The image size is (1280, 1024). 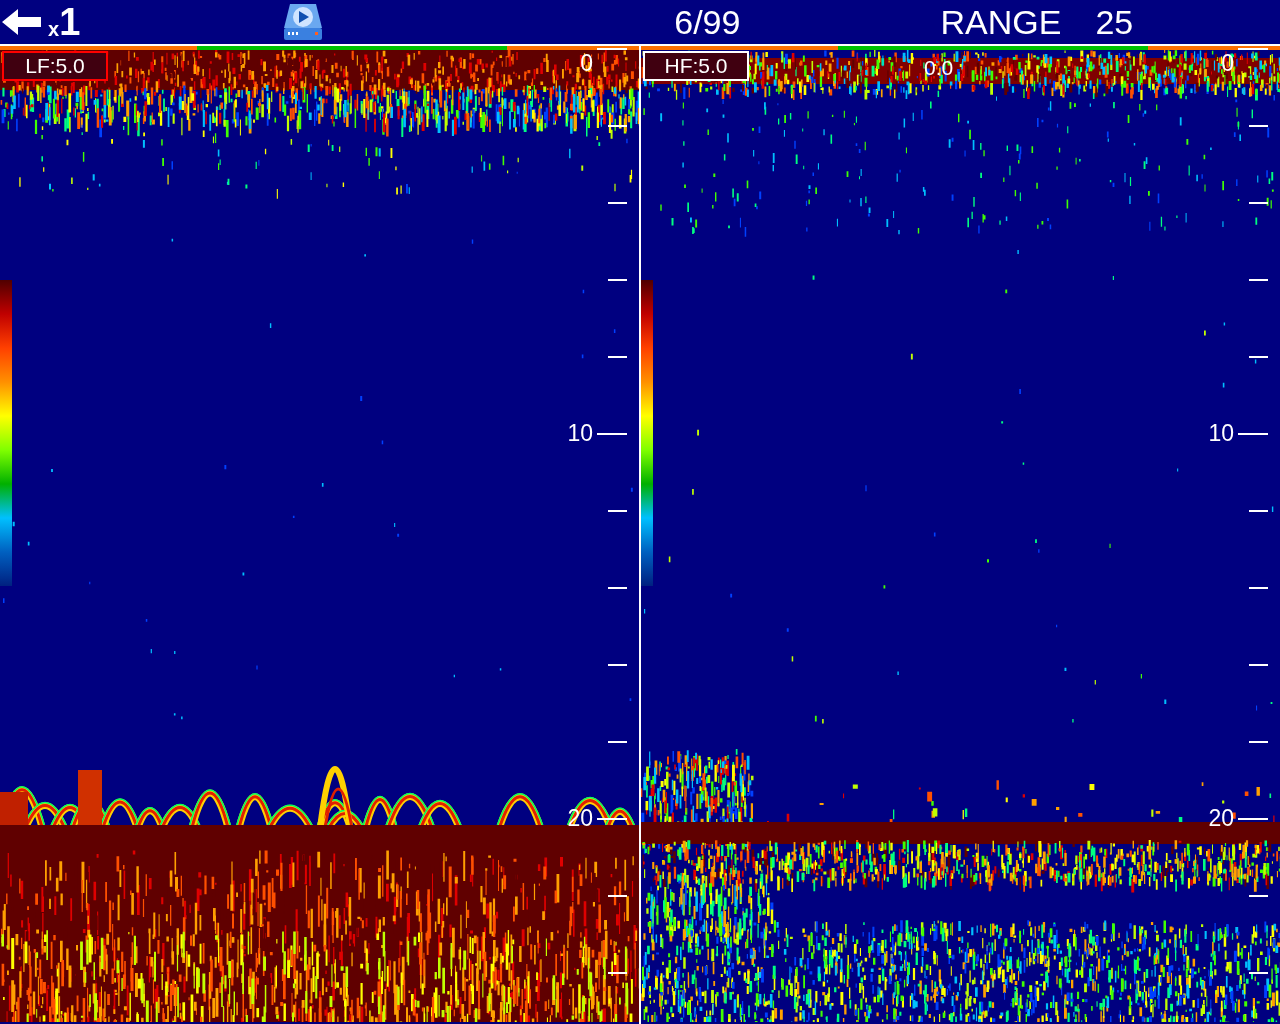 I want to click on channel-label: LF:5.0, so click(x=55, y=66).